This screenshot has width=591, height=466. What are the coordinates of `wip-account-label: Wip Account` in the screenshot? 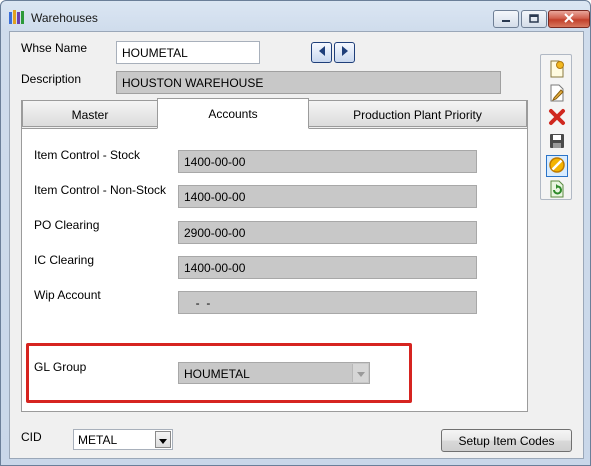 It's located at (67, 295).